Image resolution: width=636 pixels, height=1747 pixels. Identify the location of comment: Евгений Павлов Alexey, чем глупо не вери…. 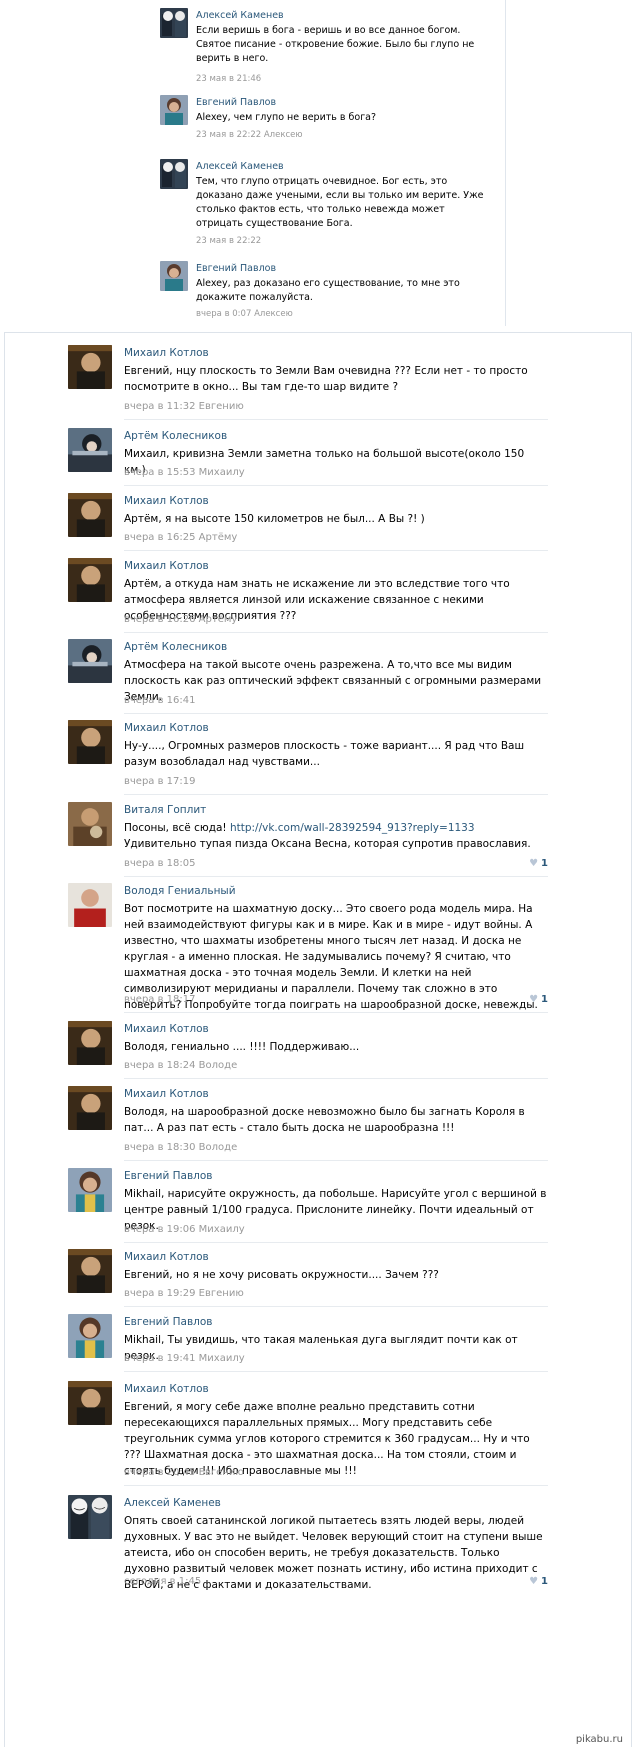
(325, 120).